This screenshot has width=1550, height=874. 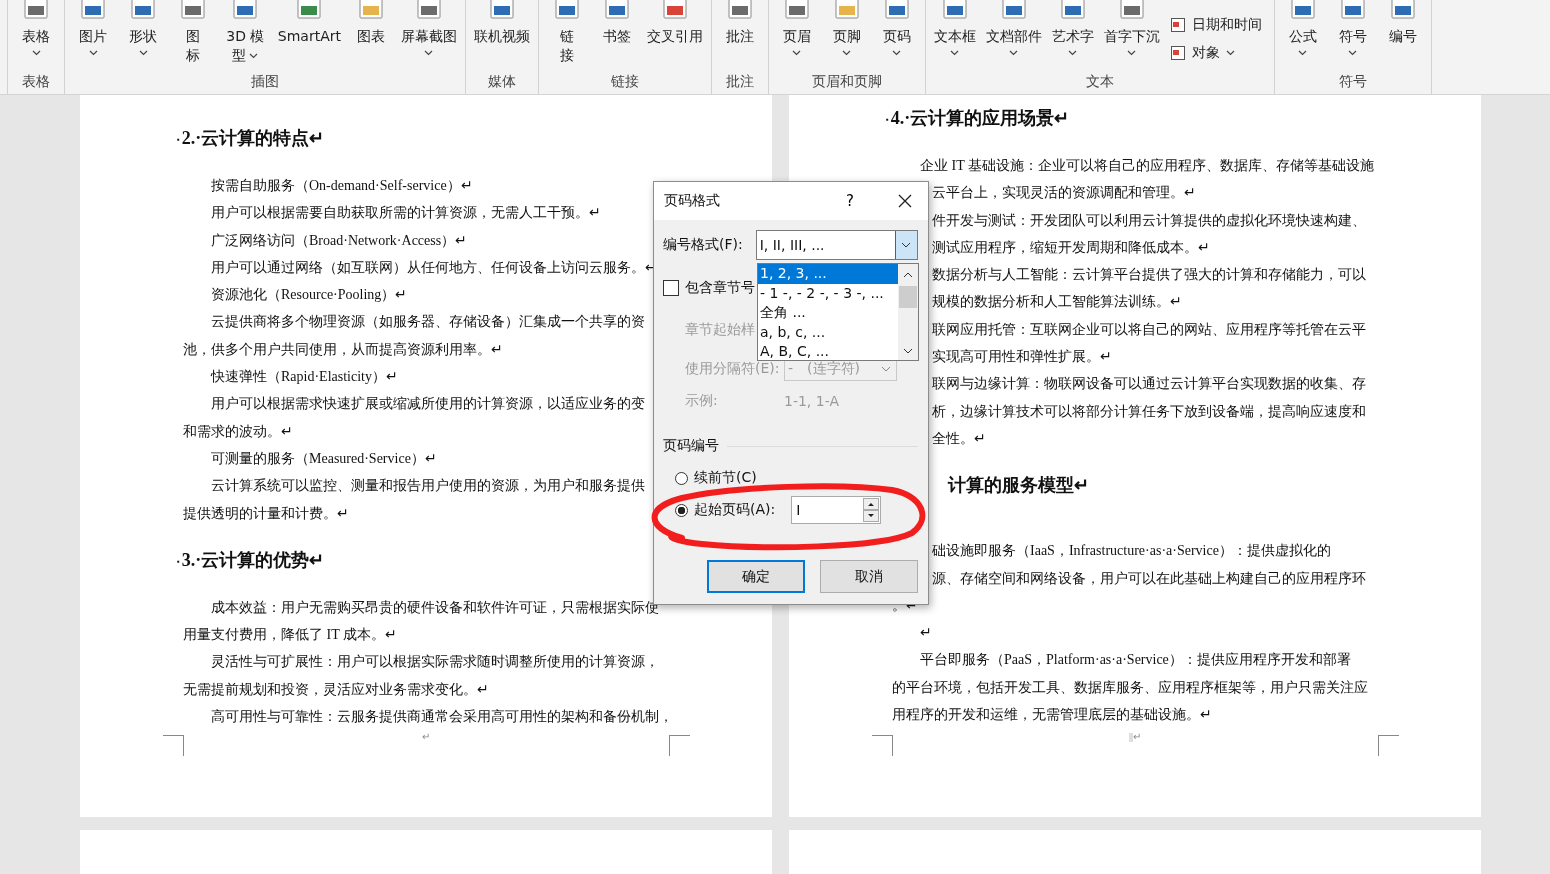 What do you see at coordinates (1149, 329) in the screenshot?
I see `paragraph-line: 联网应用托管：互联网企业可以将自己的网站、应用程序等托管在云平` at bounding box center [1149, 329].